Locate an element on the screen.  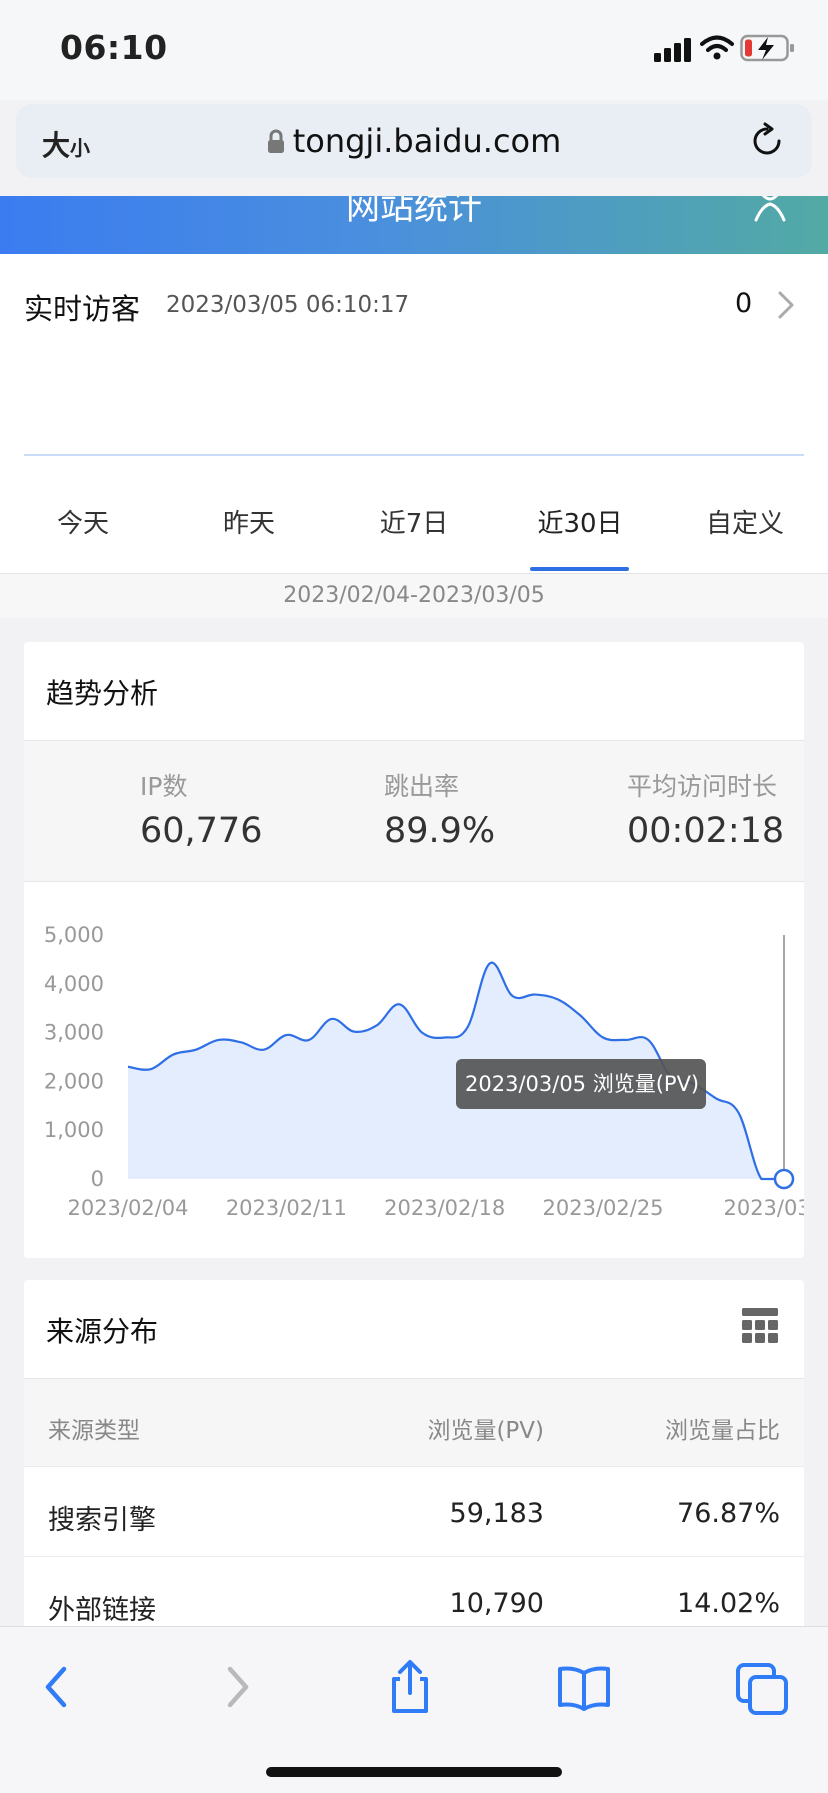
header-title: 网站统计 is located at coordinates (414, 212).